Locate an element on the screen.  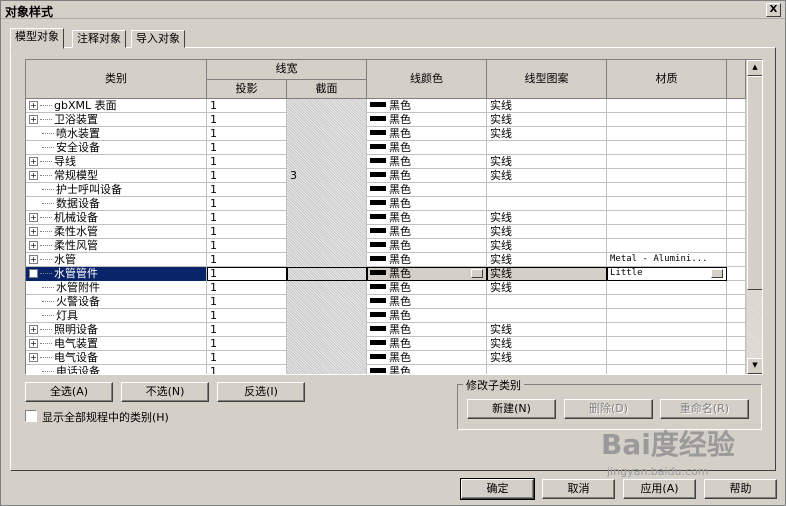
category-cell: + 导线 is located at coordinates (116, 162).